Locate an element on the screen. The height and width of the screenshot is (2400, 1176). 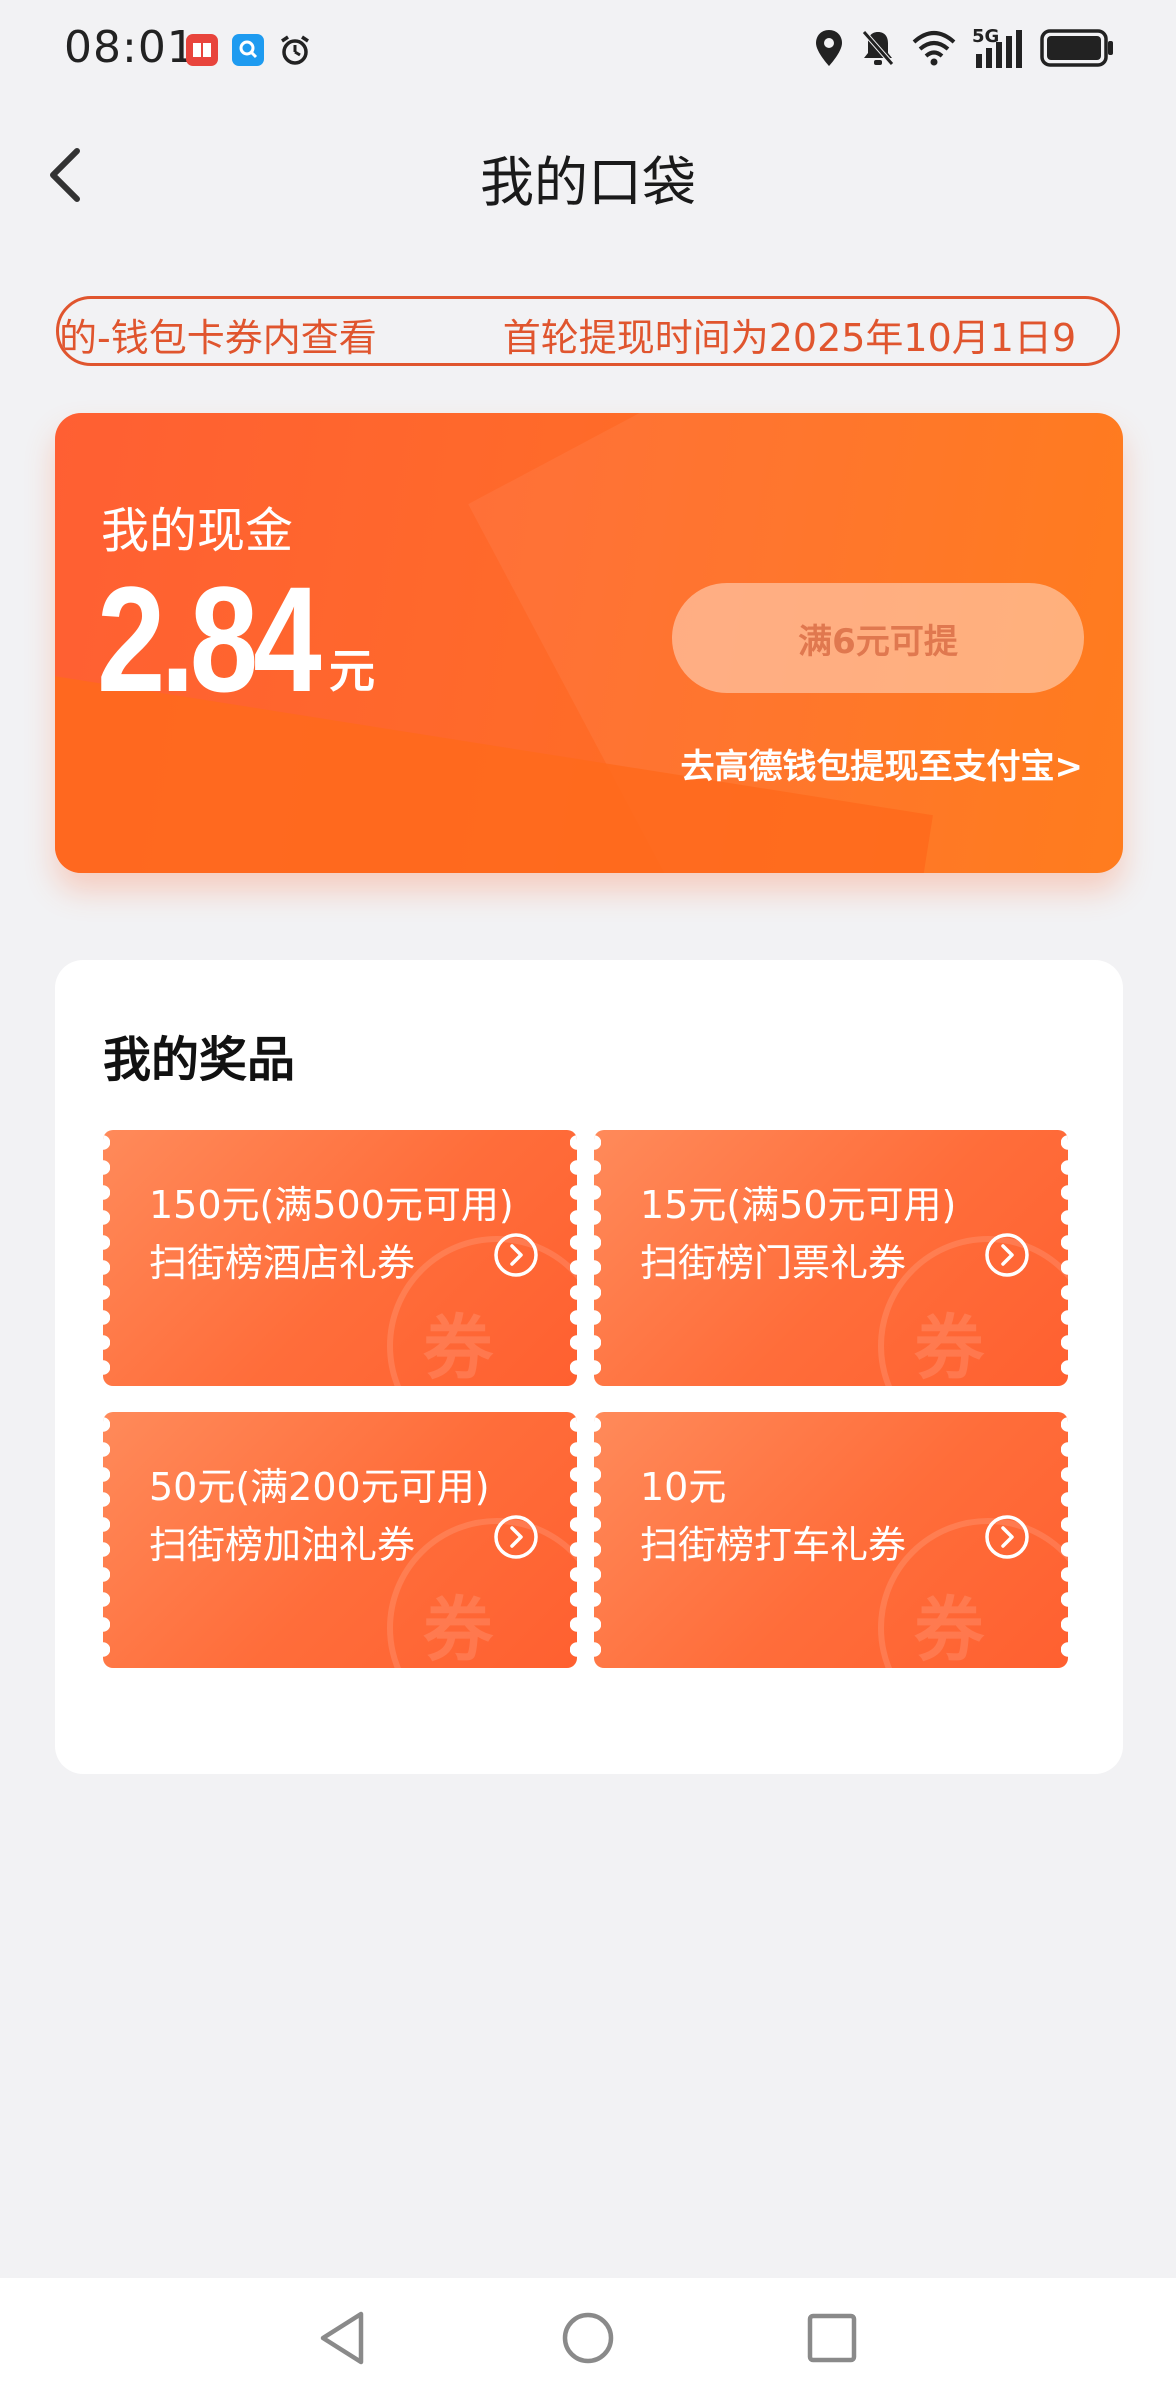
withdraw-button: 满6元可提 is located at coordinates (878, 638).